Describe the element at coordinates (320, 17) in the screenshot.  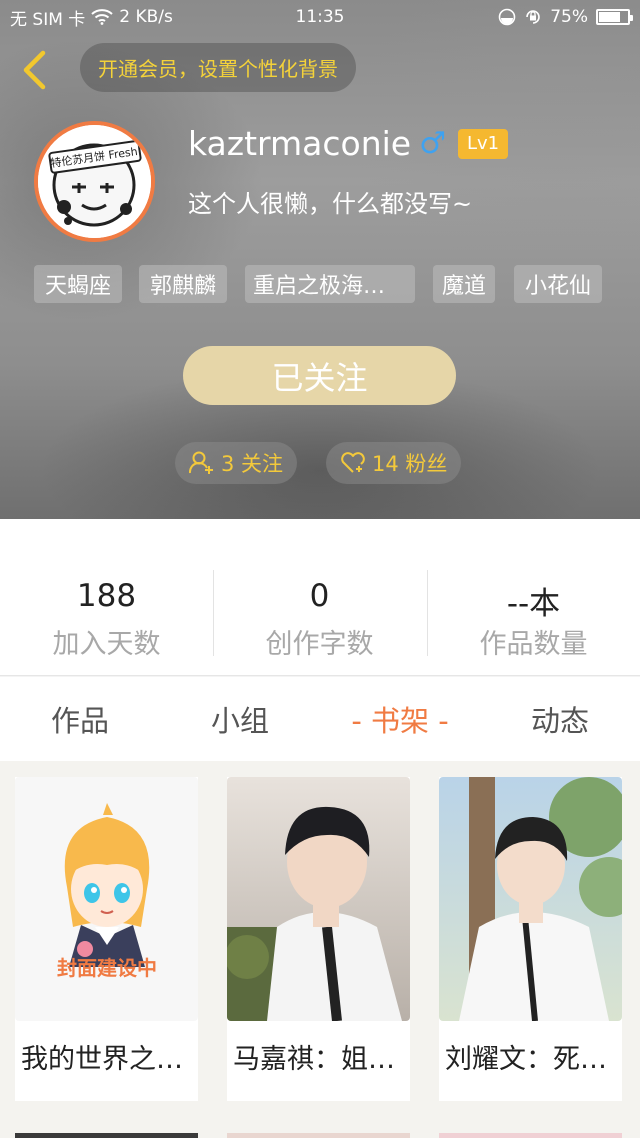
I see `status-bar: 无 SIM 卡 2 KB/s 11:35 75%` at that location.